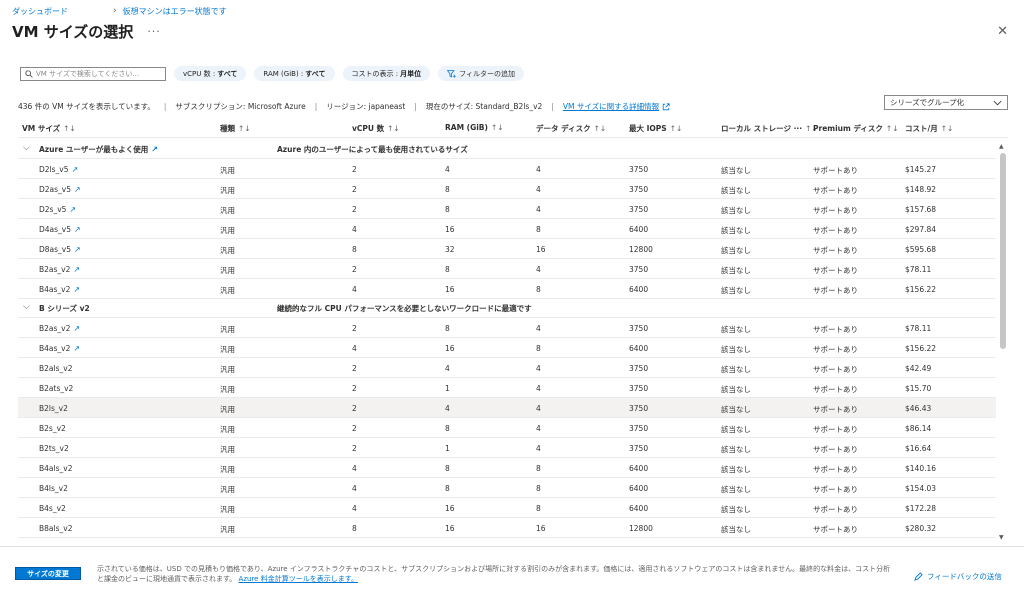 The height and width of the screenshot is (592, 1024). I want to click on column-header-vm-size: VM サイズ ↑↓, so click(49, 128).